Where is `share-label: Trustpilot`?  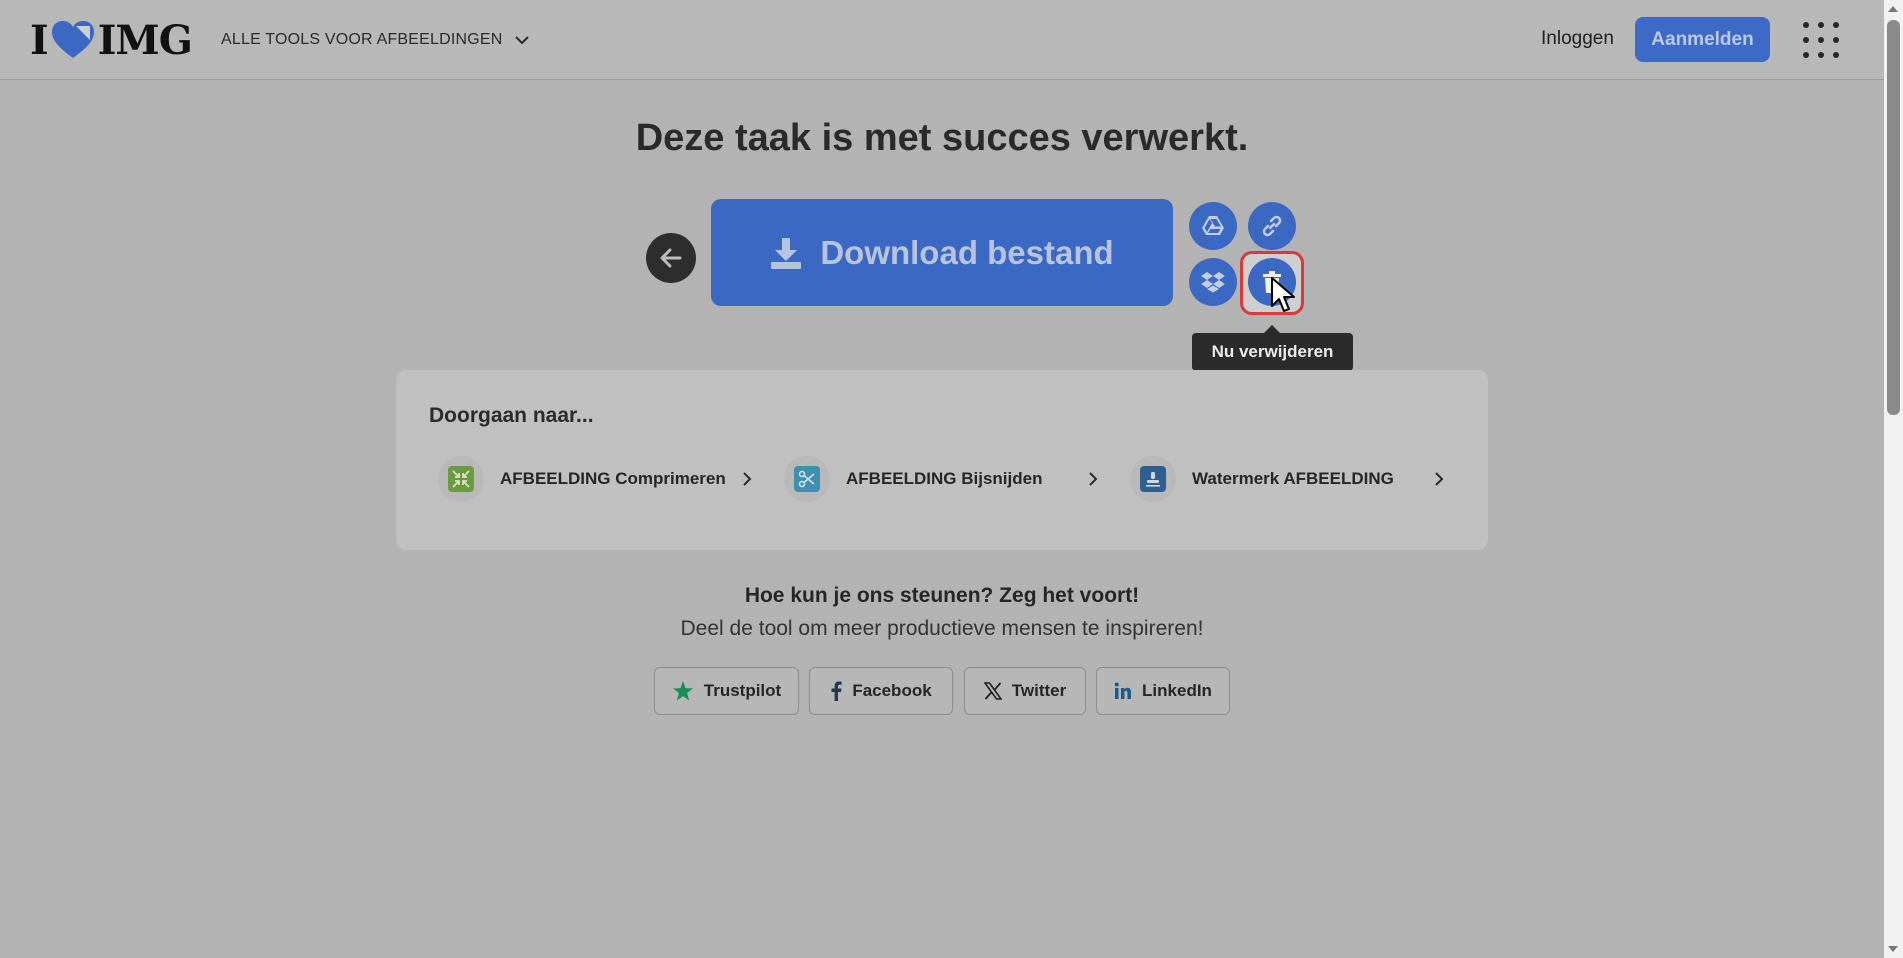
share-label: Trustpilot is located at coordinates (742, 690).